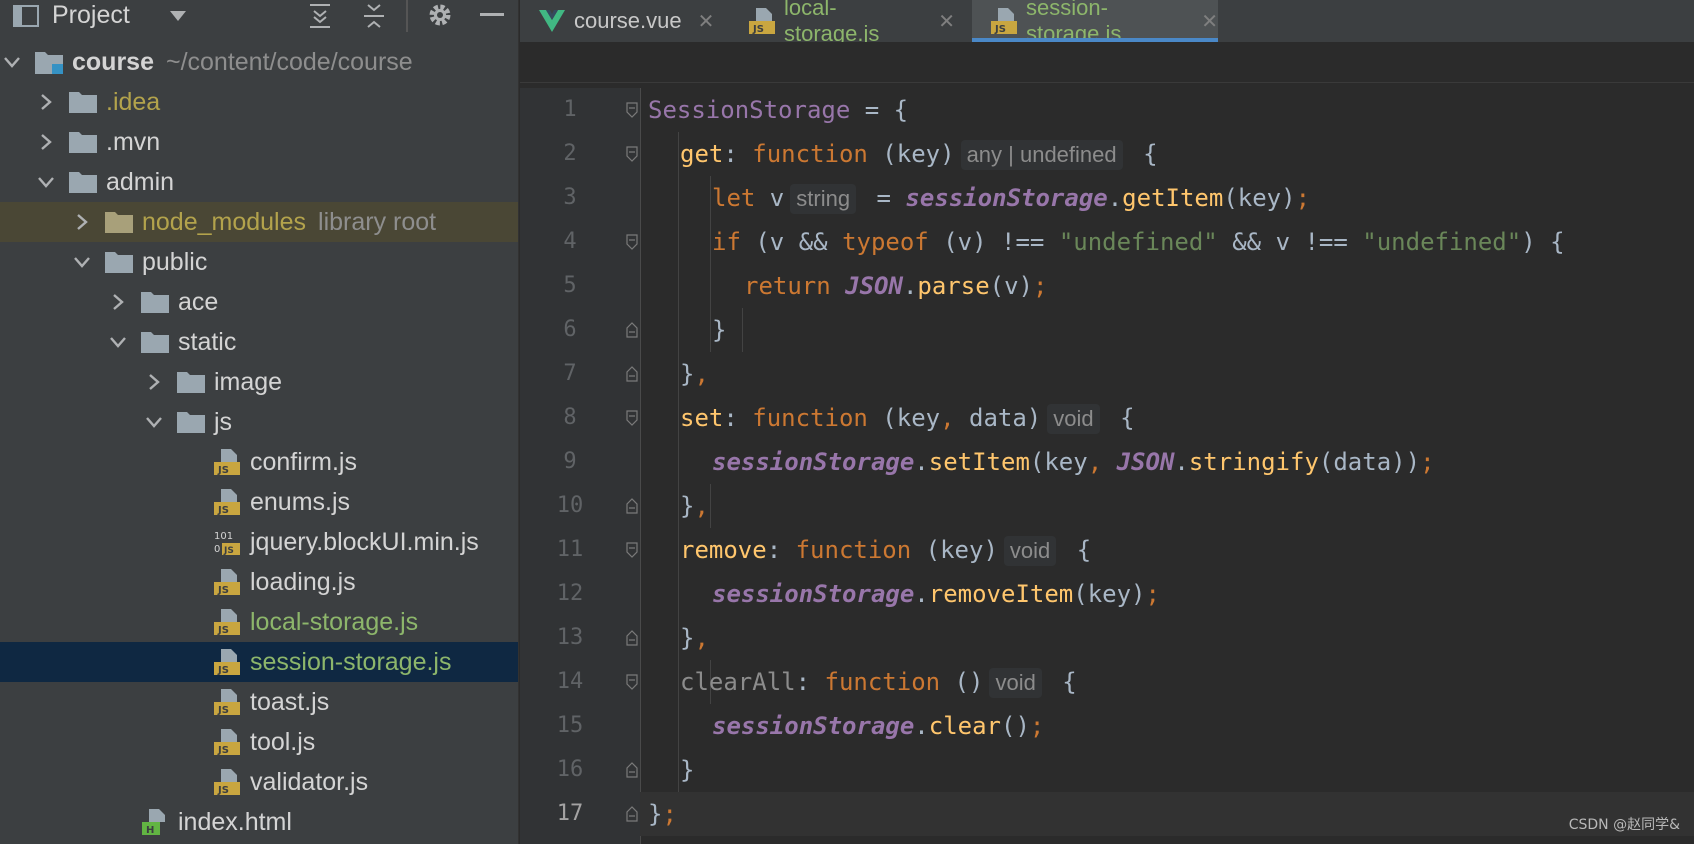 The image size is (1694, 844). I want to click on line-number-gutter: 1 2 3 4 5 6 7 8 9 10 11 12 13 14 15 16 17, so click(580, 466).